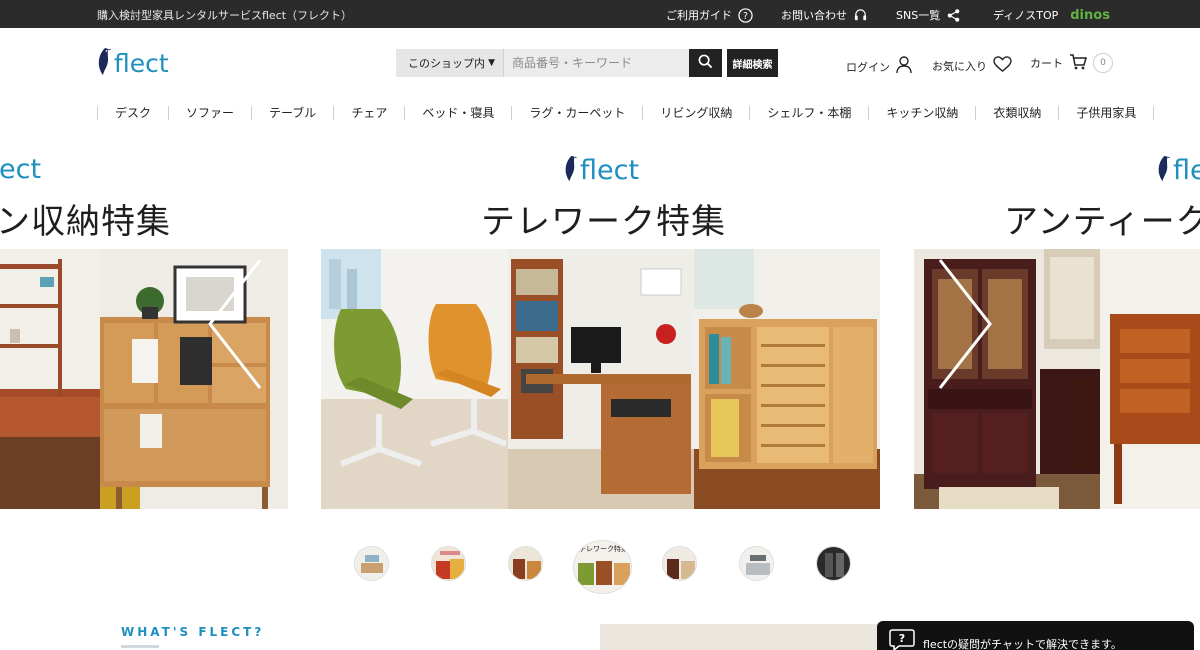 The width and height of the screenshot is (1200, 650). I want to click on headset-icon, so click(860, 15).